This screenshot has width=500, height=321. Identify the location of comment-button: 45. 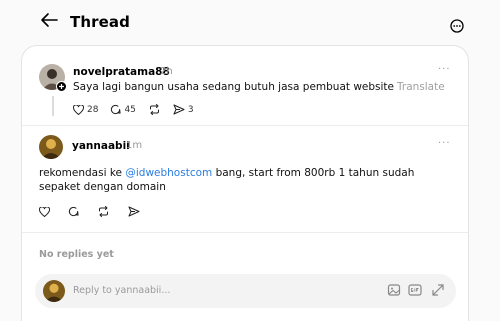
(123, 109).